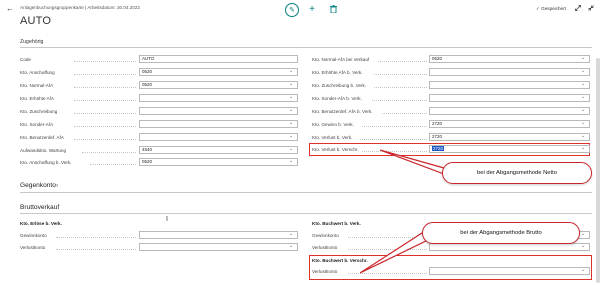  I want to click on section-general-title: Zugehörig, so click(31, 42).